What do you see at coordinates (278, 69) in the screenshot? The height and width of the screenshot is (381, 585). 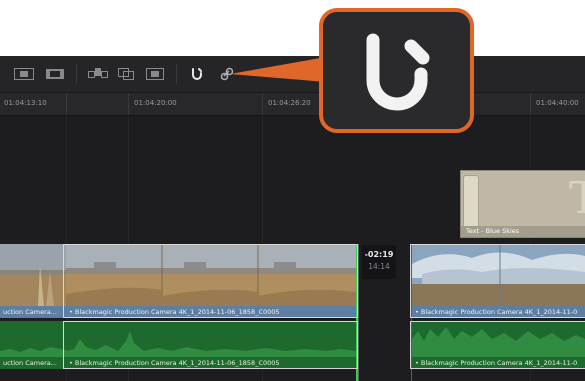 I see `callout-pointer` at bounding box center [278, 69].